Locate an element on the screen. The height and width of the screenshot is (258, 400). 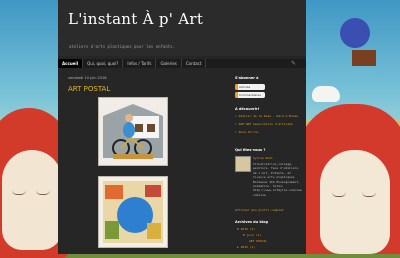
circle-collage-drawing is located at coordinates (133, 212).